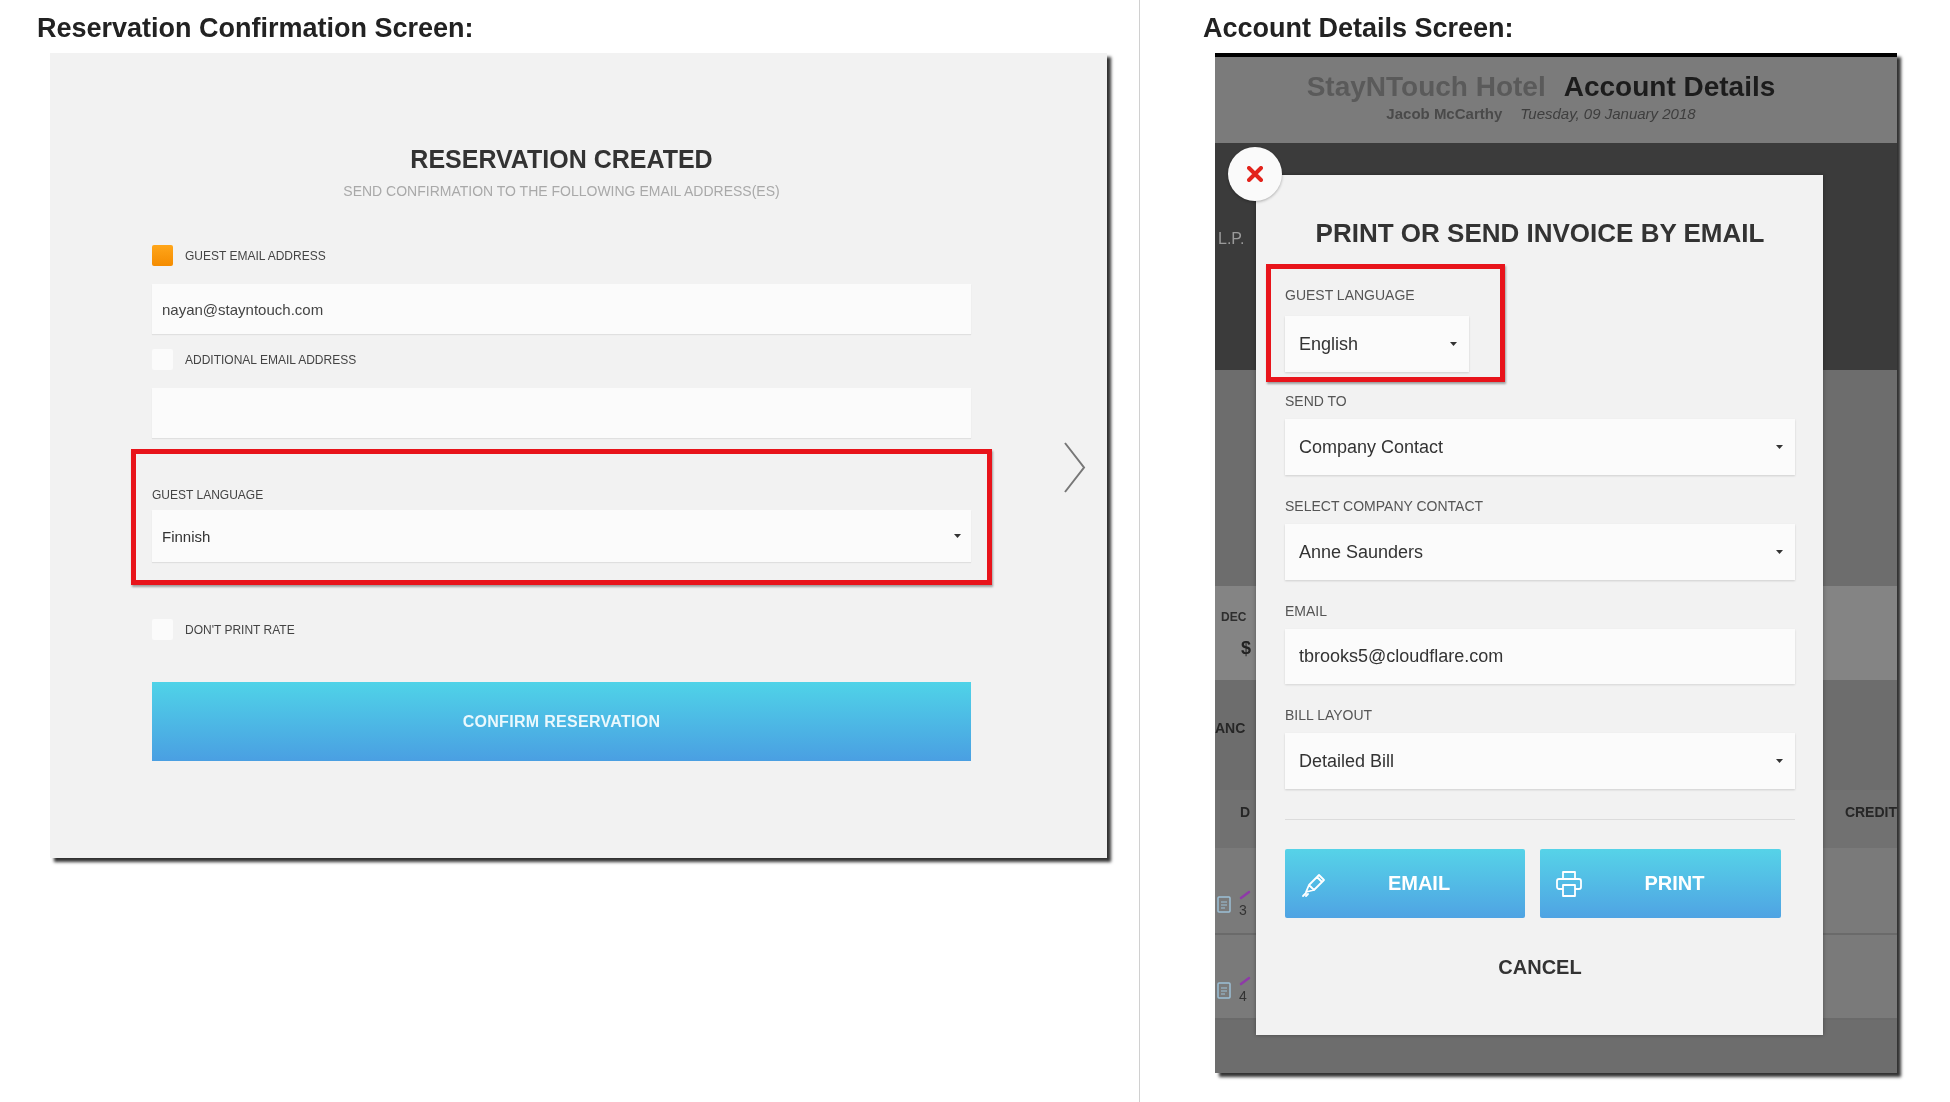 The width and height of the screenshot is (1950, 1102). Describe the element at coordinates (1540, 761) in the screenshot. I see `dropdown: Detailed Bill` at that location.